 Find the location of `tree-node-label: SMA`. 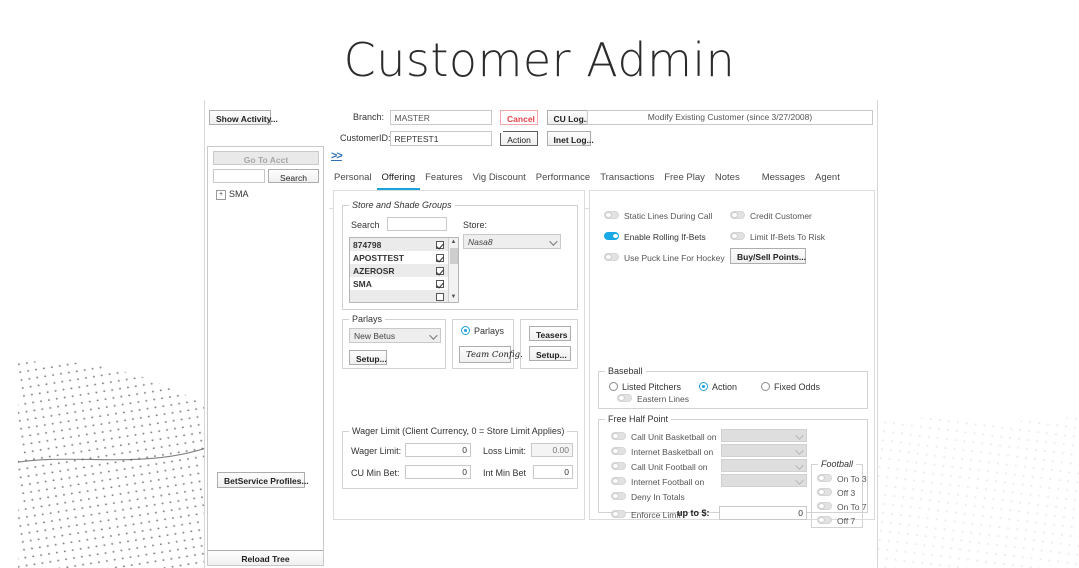

tree-node-label: SMA is located at coordinates (239, 194).